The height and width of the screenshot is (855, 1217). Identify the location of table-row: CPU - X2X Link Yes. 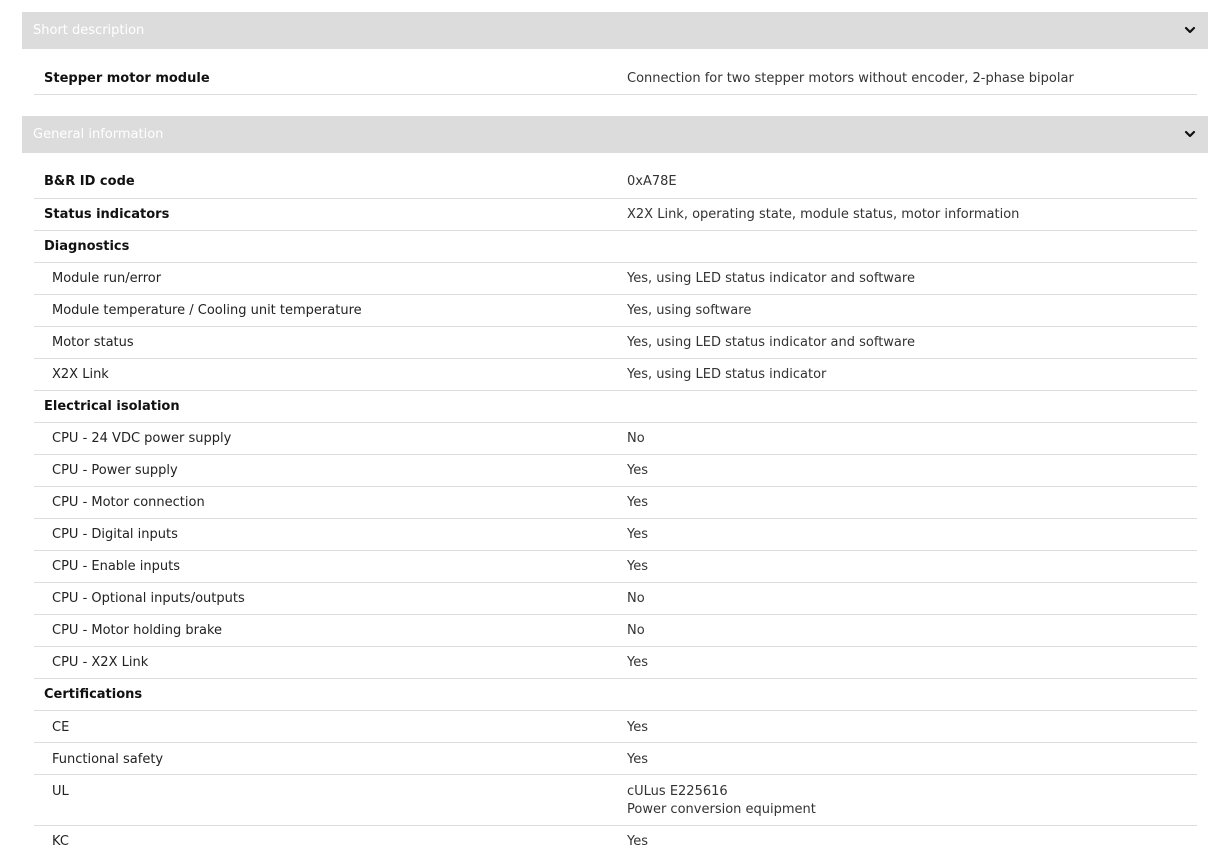
(615, 663).